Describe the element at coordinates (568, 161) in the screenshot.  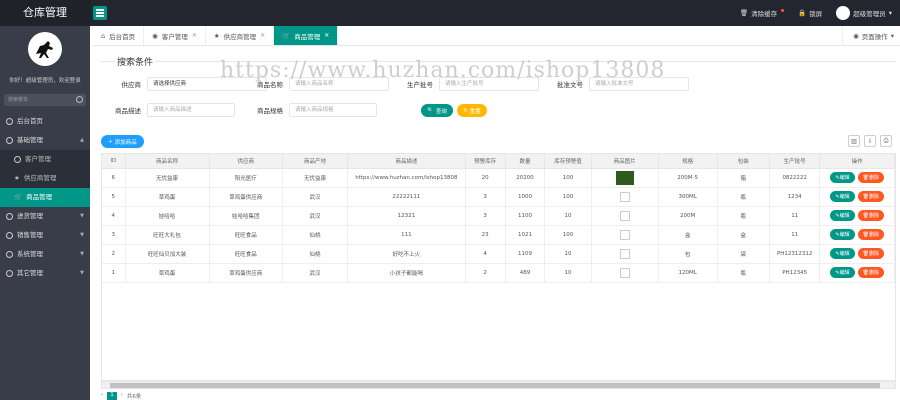
I see `column-header: 库存预警值` at that location.